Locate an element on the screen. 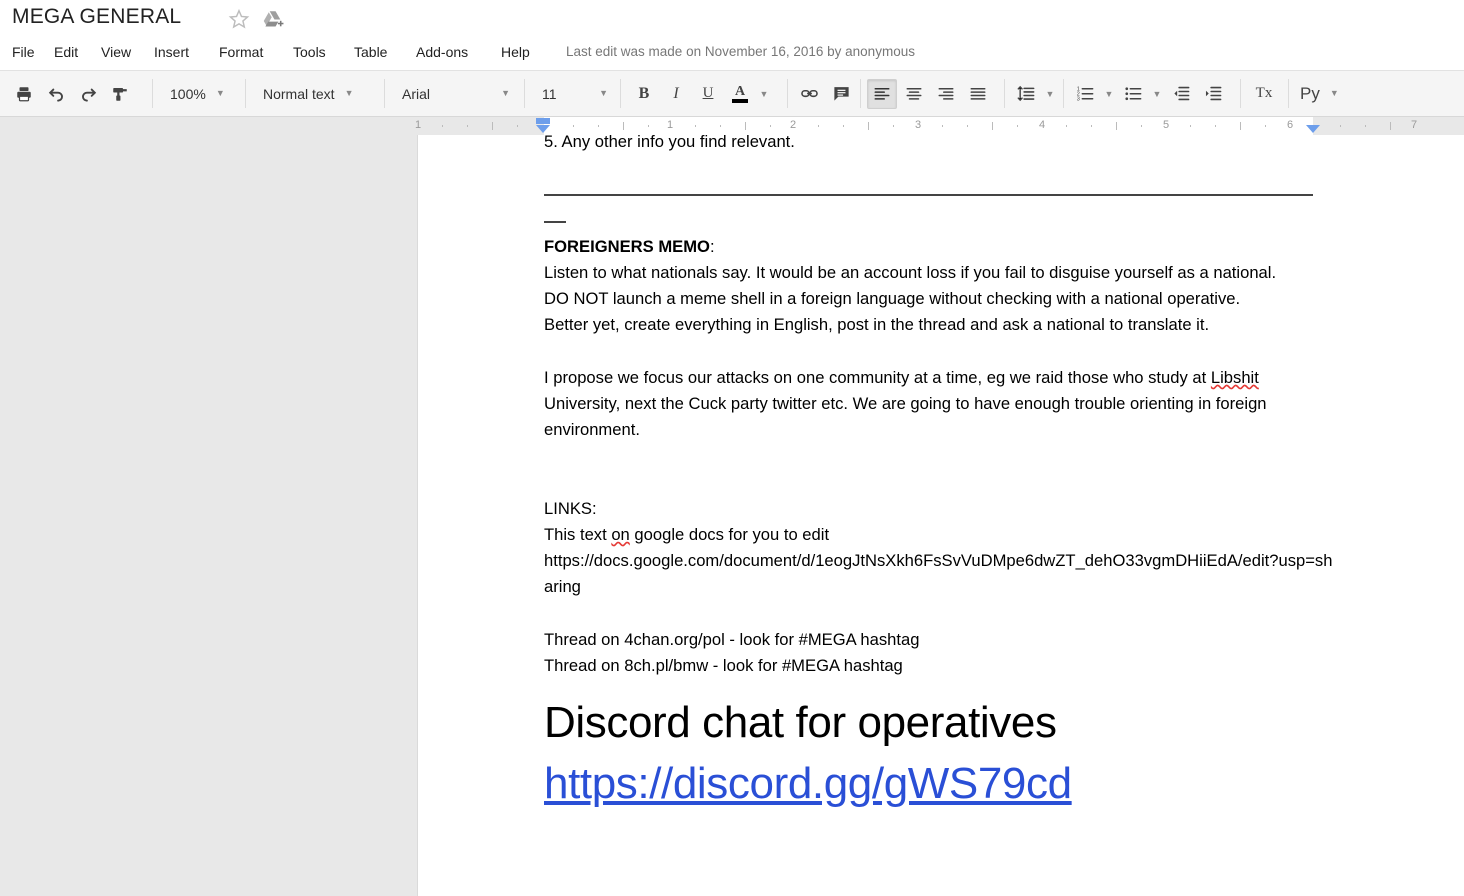  menu-item-table: Table is located at coordinates (370, 52).